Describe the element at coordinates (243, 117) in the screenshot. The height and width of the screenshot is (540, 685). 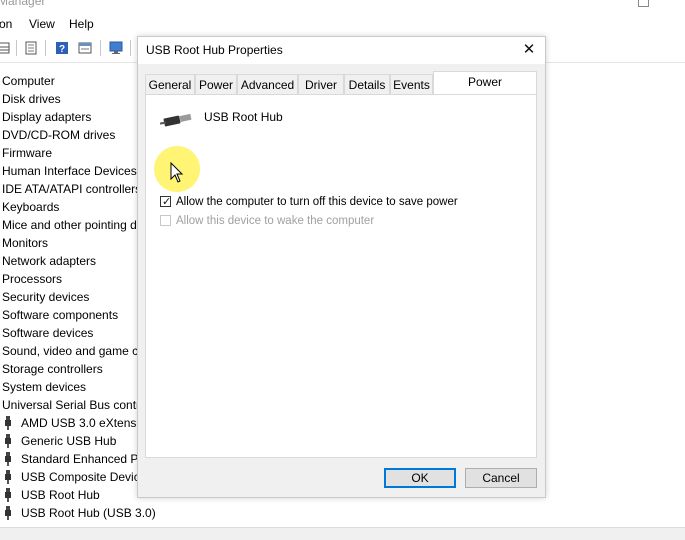
I see `device-name: USB Root Hub` at that location.